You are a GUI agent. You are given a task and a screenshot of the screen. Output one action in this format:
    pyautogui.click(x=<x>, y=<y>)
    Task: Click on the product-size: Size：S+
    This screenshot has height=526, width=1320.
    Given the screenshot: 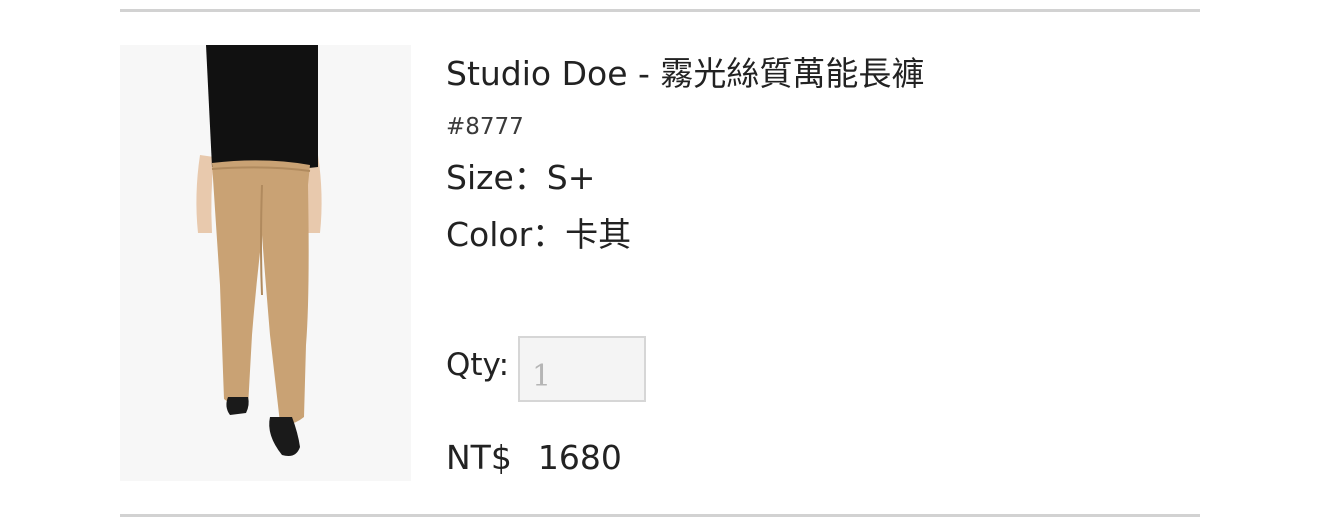 What is the action you would take?
    pyautogui.click(x=520, y=178)
    